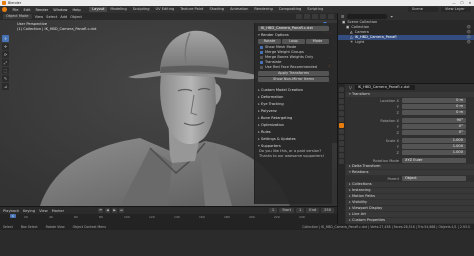 The height and width of the screenshot is (256, 474). I want to click on playhead: 1, so click(13, 216).